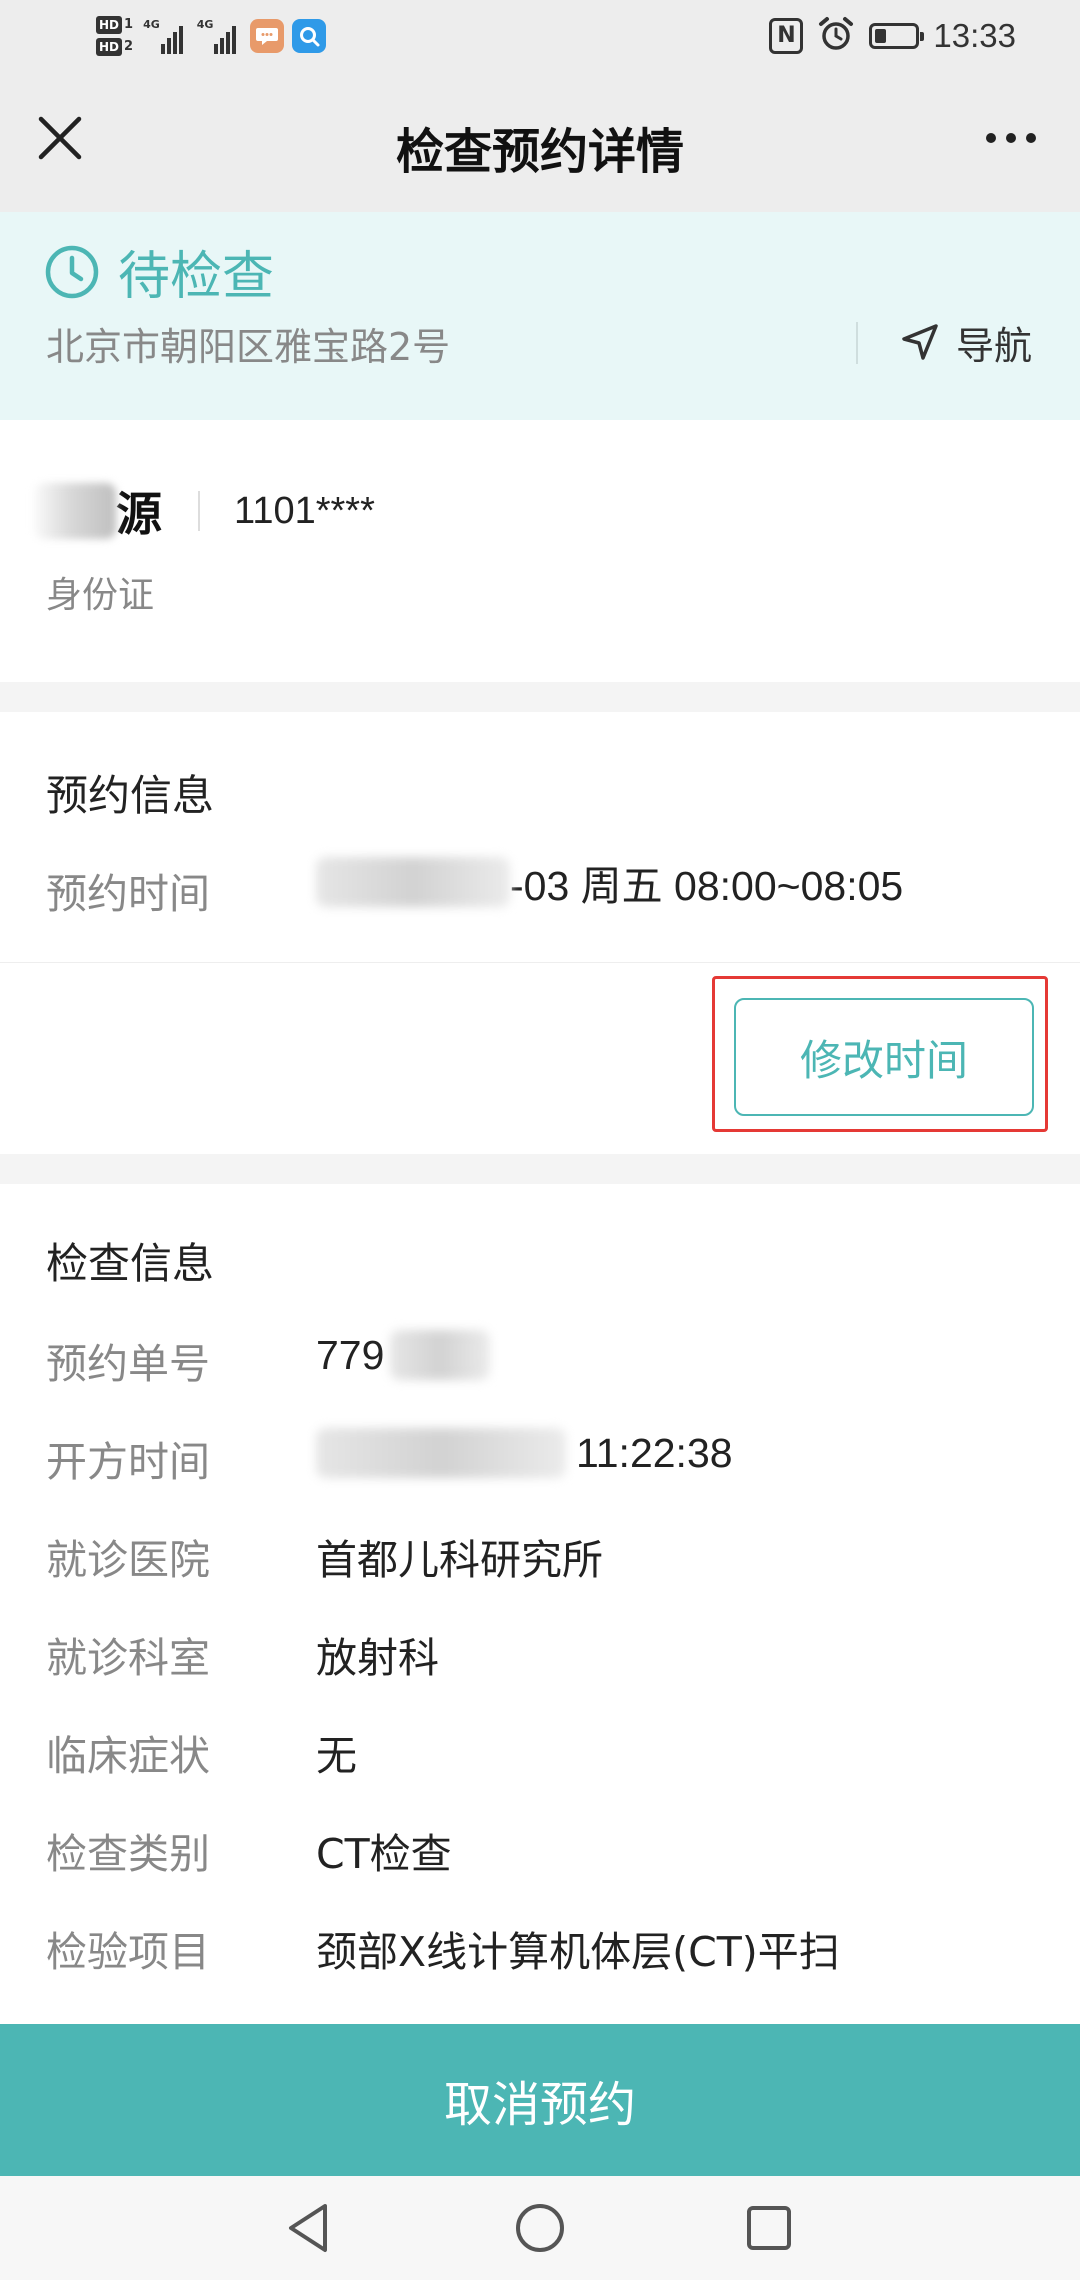 Image resolution: width=1080 pixels, height=2280 pixels. I want to click on status-bar: HD 1 HD 2 4G 4G N 13:33, so click(540, 36).